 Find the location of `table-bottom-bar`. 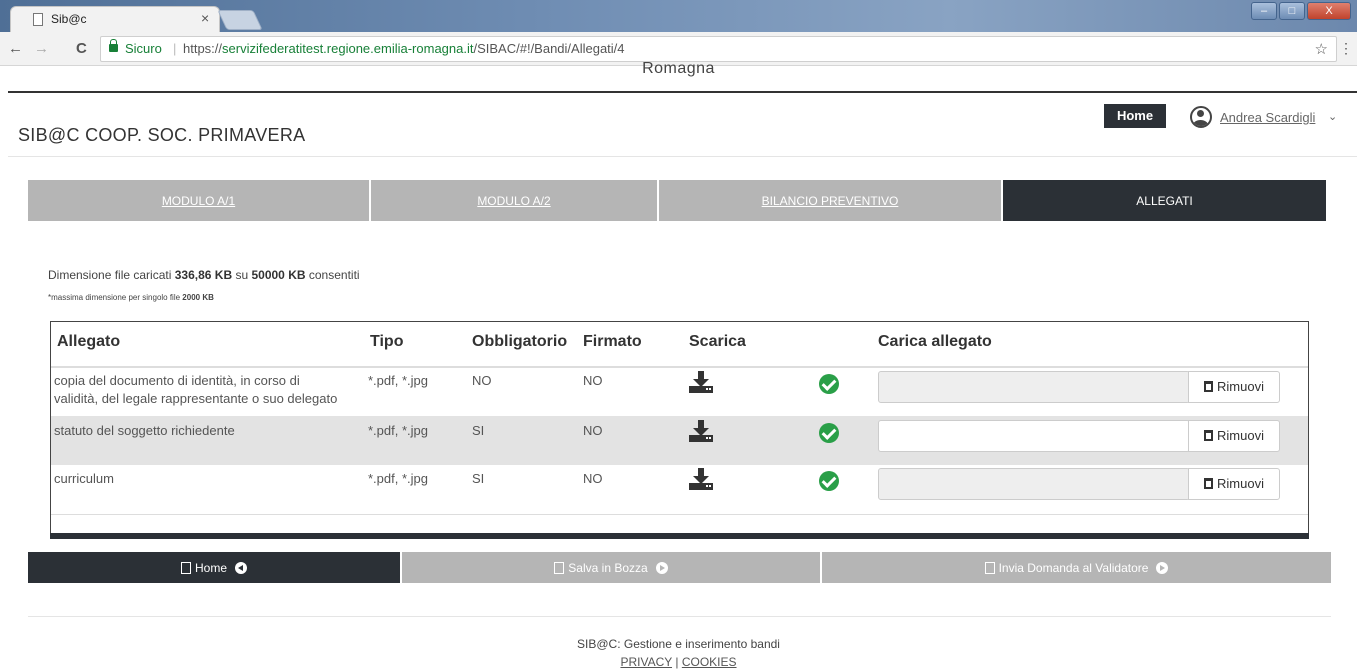

table-bottom-bar is located at coordinates (679, 536).